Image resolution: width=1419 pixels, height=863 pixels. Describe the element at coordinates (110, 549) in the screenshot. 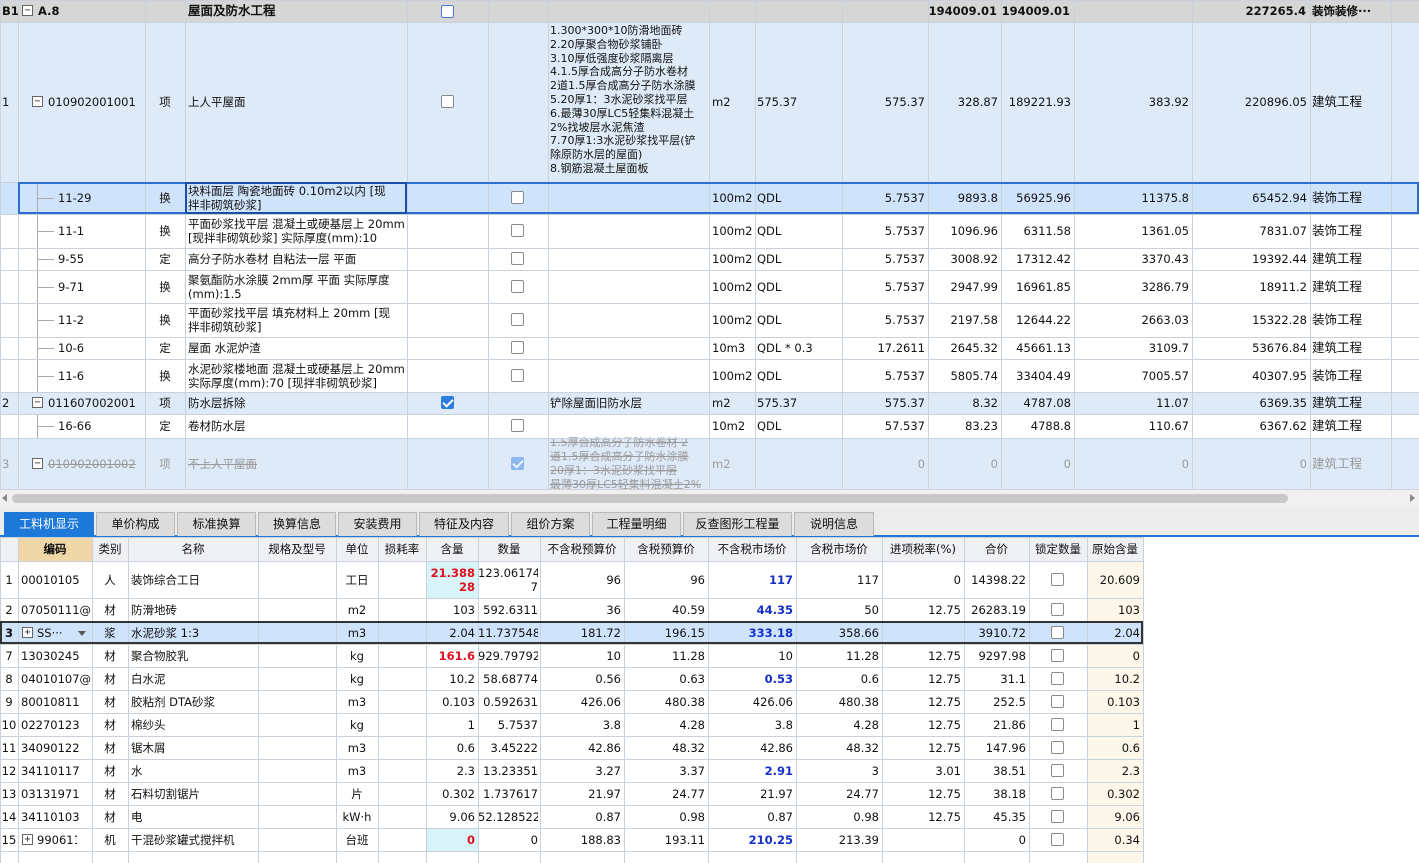

I see `column-header-2: 类别` at that location.